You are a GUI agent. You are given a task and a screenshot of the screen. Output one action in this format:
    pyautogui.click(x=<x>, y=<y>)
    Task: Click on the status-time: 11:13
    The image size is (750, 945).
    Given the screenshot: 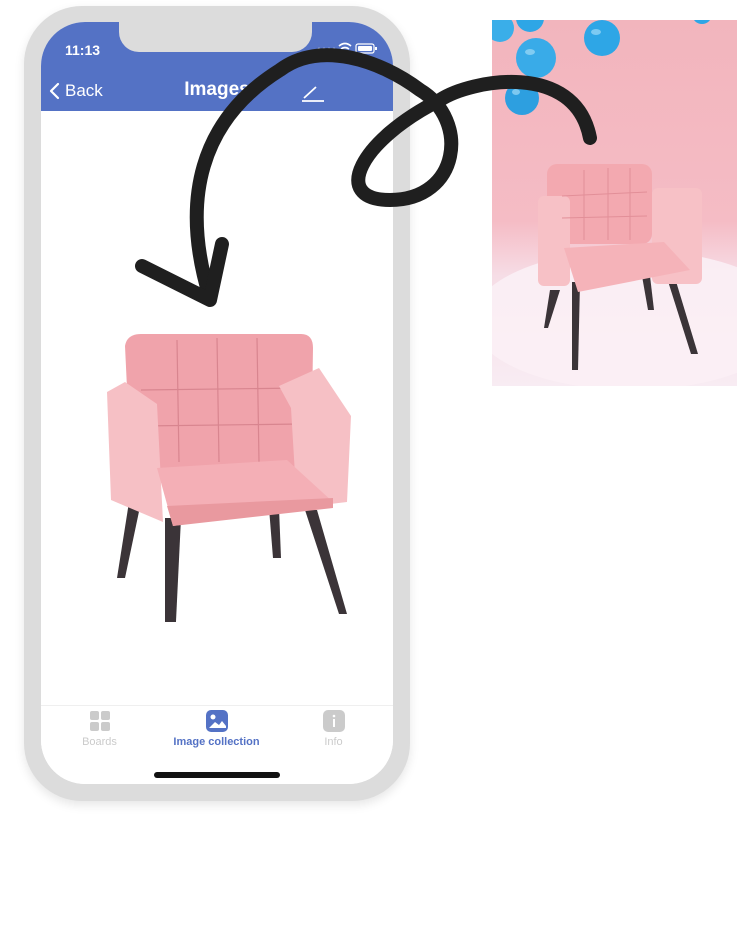 What is the action you would take?
    pyautogui.click(x=83, y=50)
    